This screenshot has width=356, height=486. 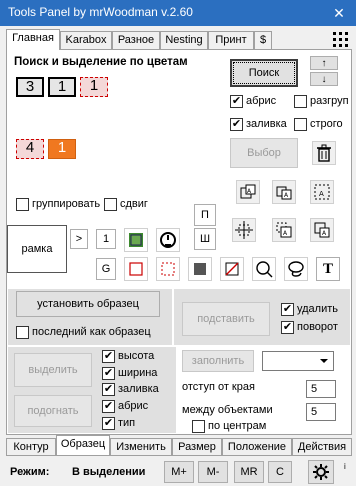 I want to click on select-button: Выбор, so click(x=264, y=153).